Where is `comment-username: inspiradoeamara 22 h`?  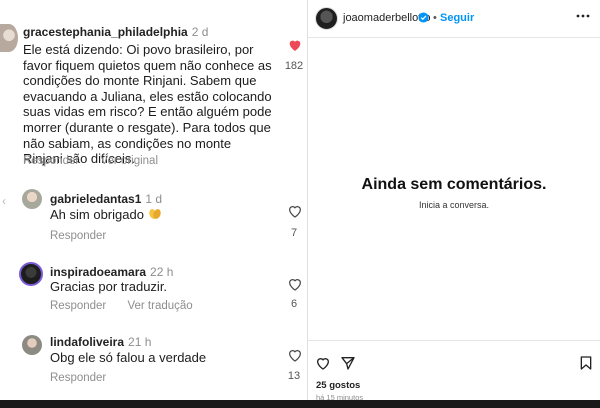
comment-username: inspiradoeamara 22 h is located at coordinates (111, 272).